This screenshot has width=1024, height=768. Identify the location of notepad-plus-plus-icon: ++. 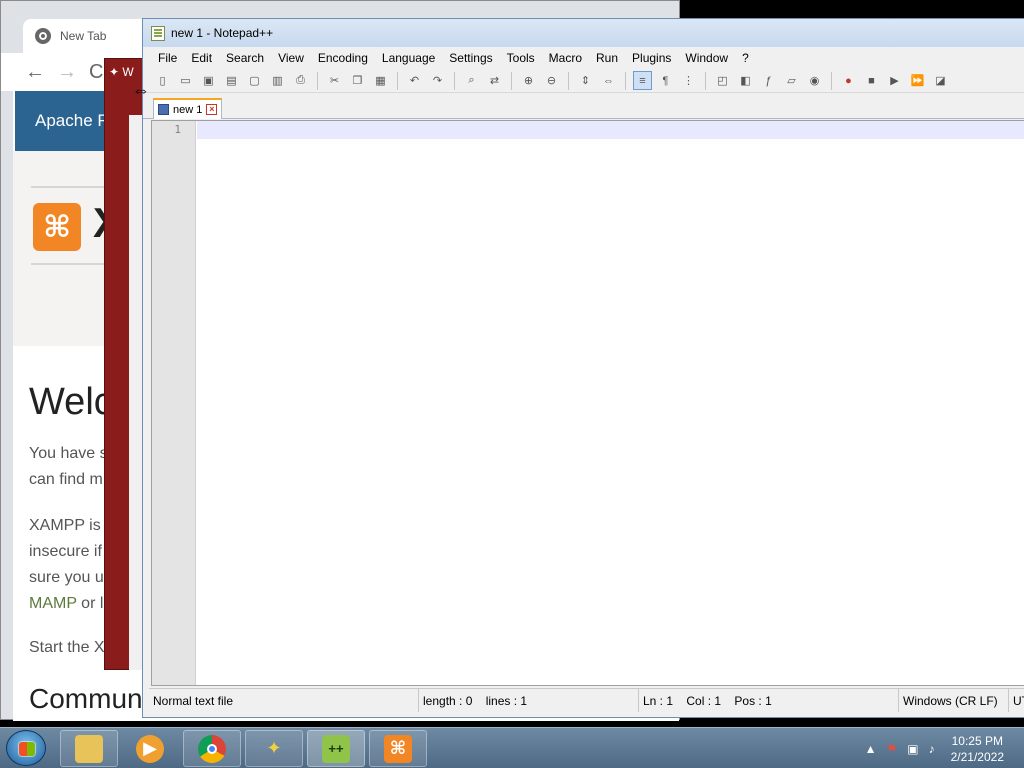
(336, 748).